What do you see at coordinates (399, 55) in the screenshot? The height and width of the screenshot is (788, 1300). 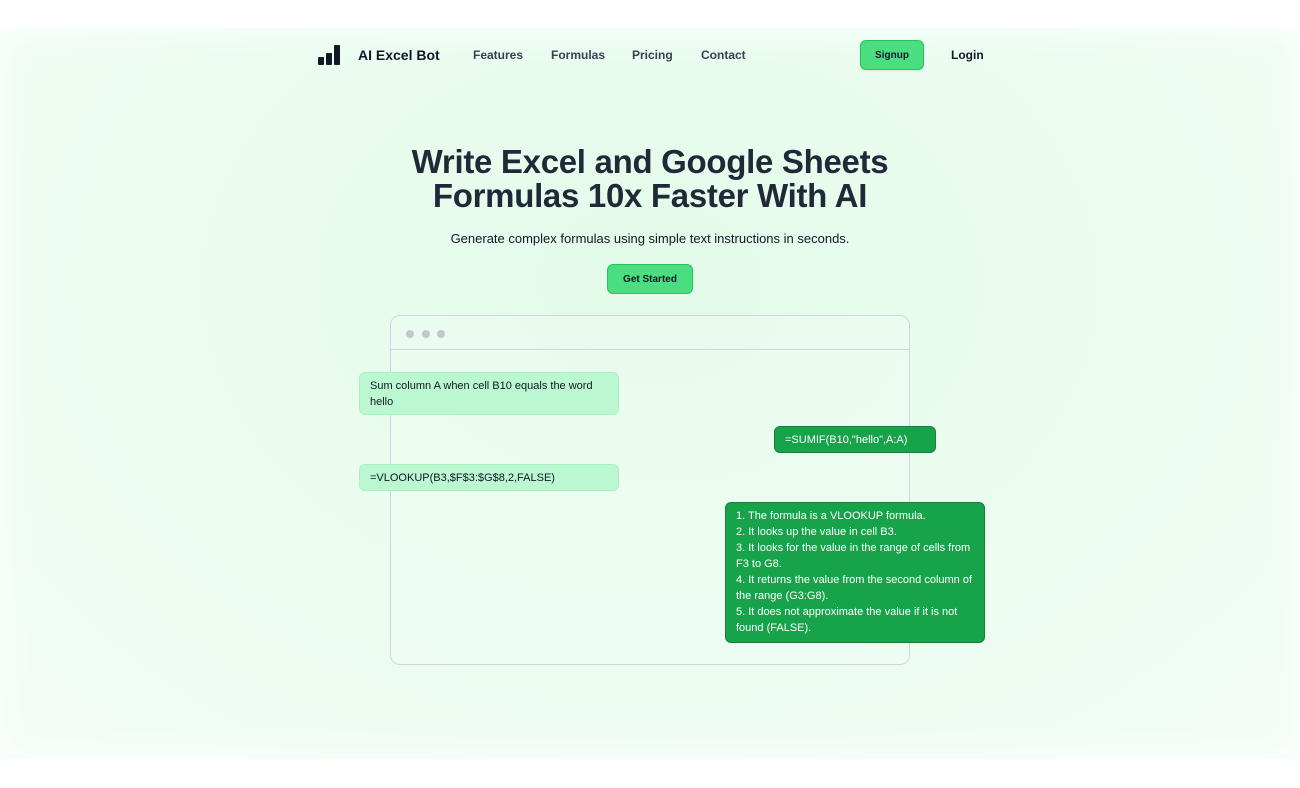 I see `brand-name: AI Excel Bot` at bounding box center [399, 55].